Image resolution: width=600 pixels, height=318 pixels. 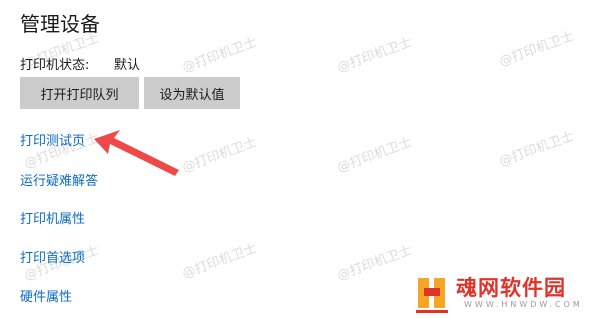 What do you see at coordinates (79, 93) in the screenshot?
I see `open-print-queue-button: 打开打印队列` at bounding box center [79, 93].